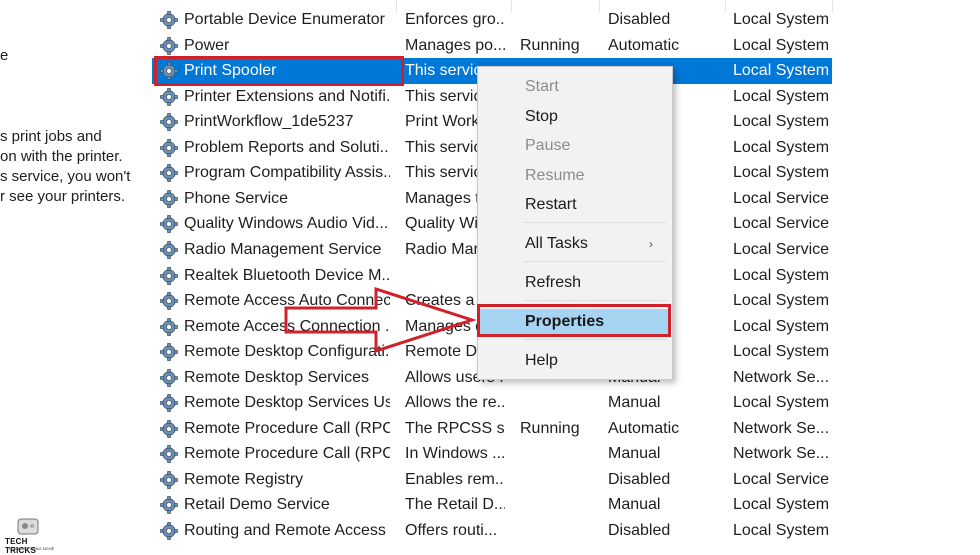 The height and width of the screenshot is (555, 980). Describe the element at coordinates (575, 87) in the screenshot. I see `menu-item-start: Start` at that location.